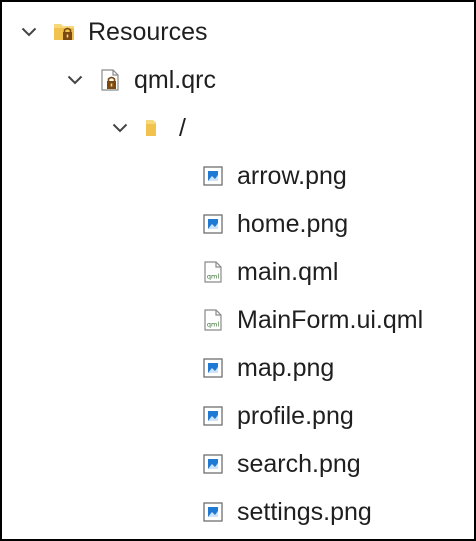 The width and height of the screenshot is (476, 541). Describe the element at coordinates (175, 79) in the screenshot. I see `tree-item-label: qml.qrc` at that location.